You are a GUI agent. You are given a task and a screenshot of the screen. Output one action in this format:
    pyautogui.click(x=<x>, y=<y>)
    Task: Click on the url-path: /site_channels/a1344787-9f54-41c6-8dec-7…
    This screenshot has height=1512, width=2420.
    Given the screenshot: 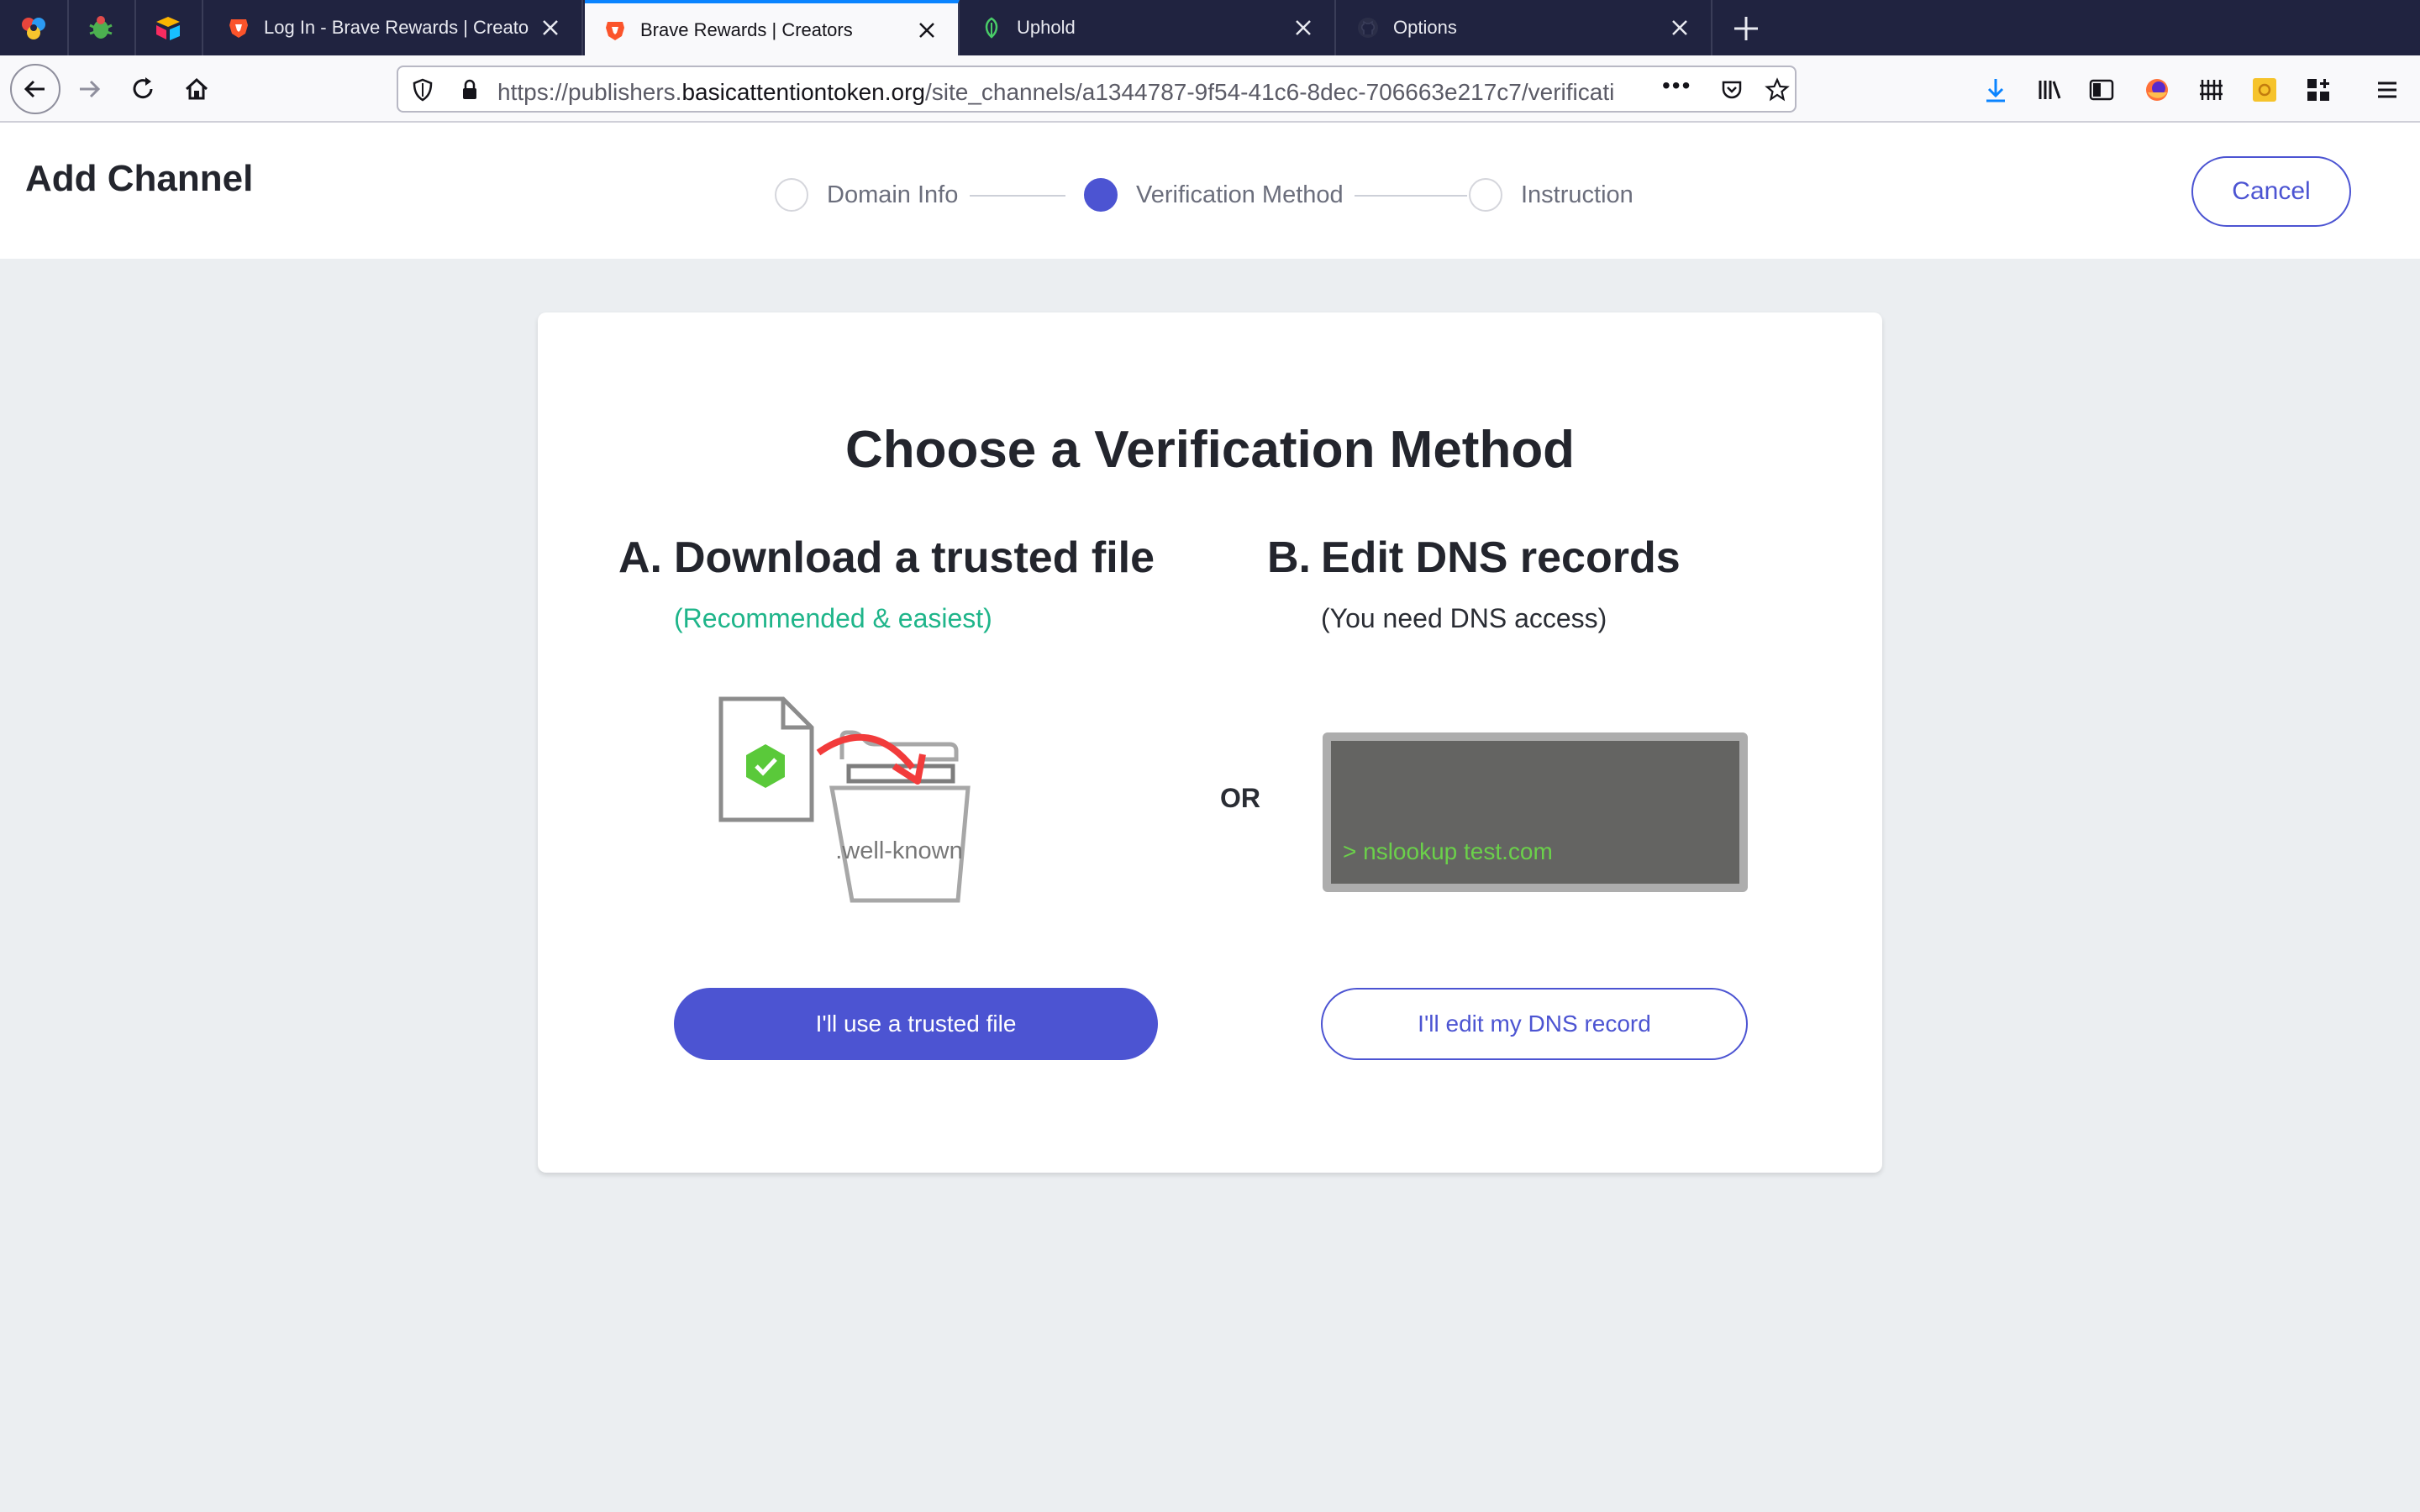 What is the action you would take?
    pyautogui.click(x=1269, y=92)
    